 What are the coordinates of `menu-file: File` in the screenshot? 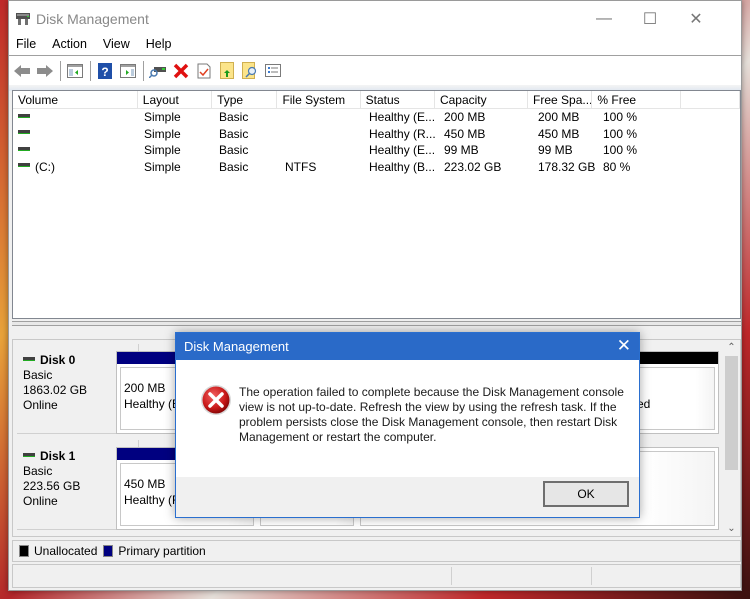 It's located at (26, 46).